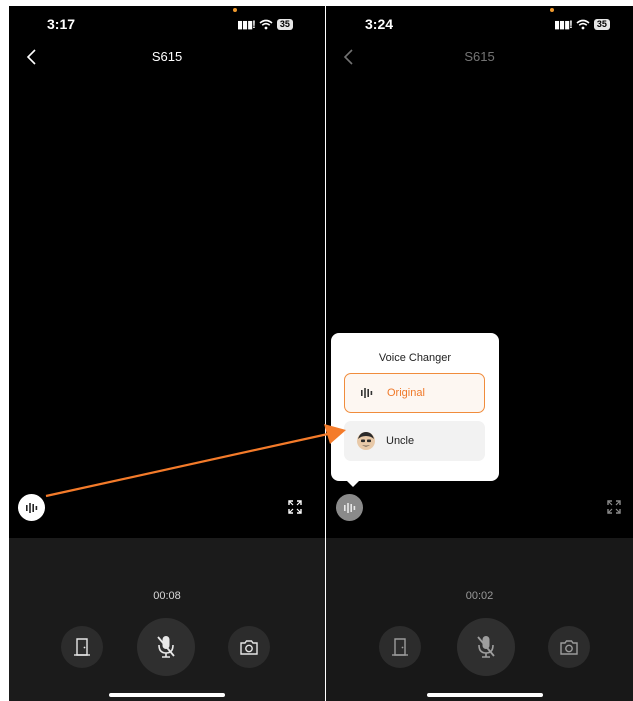  Describe the element at coordinates (353, 484) in the screenshot. I see `popup-tail` at that location.